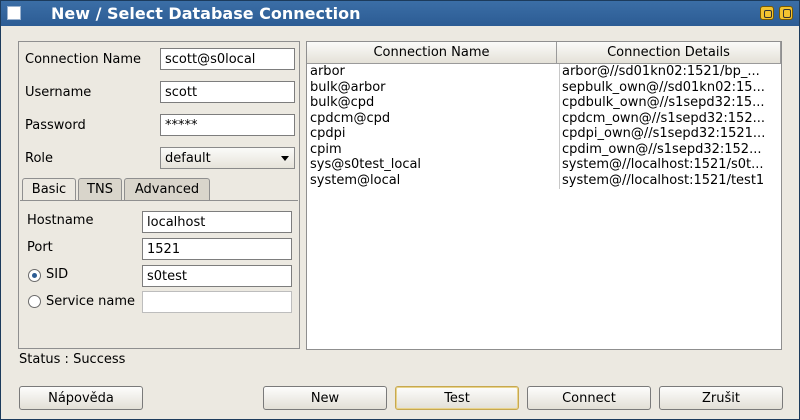 The image size is (800, 420). Describe the element at coordinates (432, 53) in the screenshot. I see `column-header-connection-name: Connection Name` at that location.